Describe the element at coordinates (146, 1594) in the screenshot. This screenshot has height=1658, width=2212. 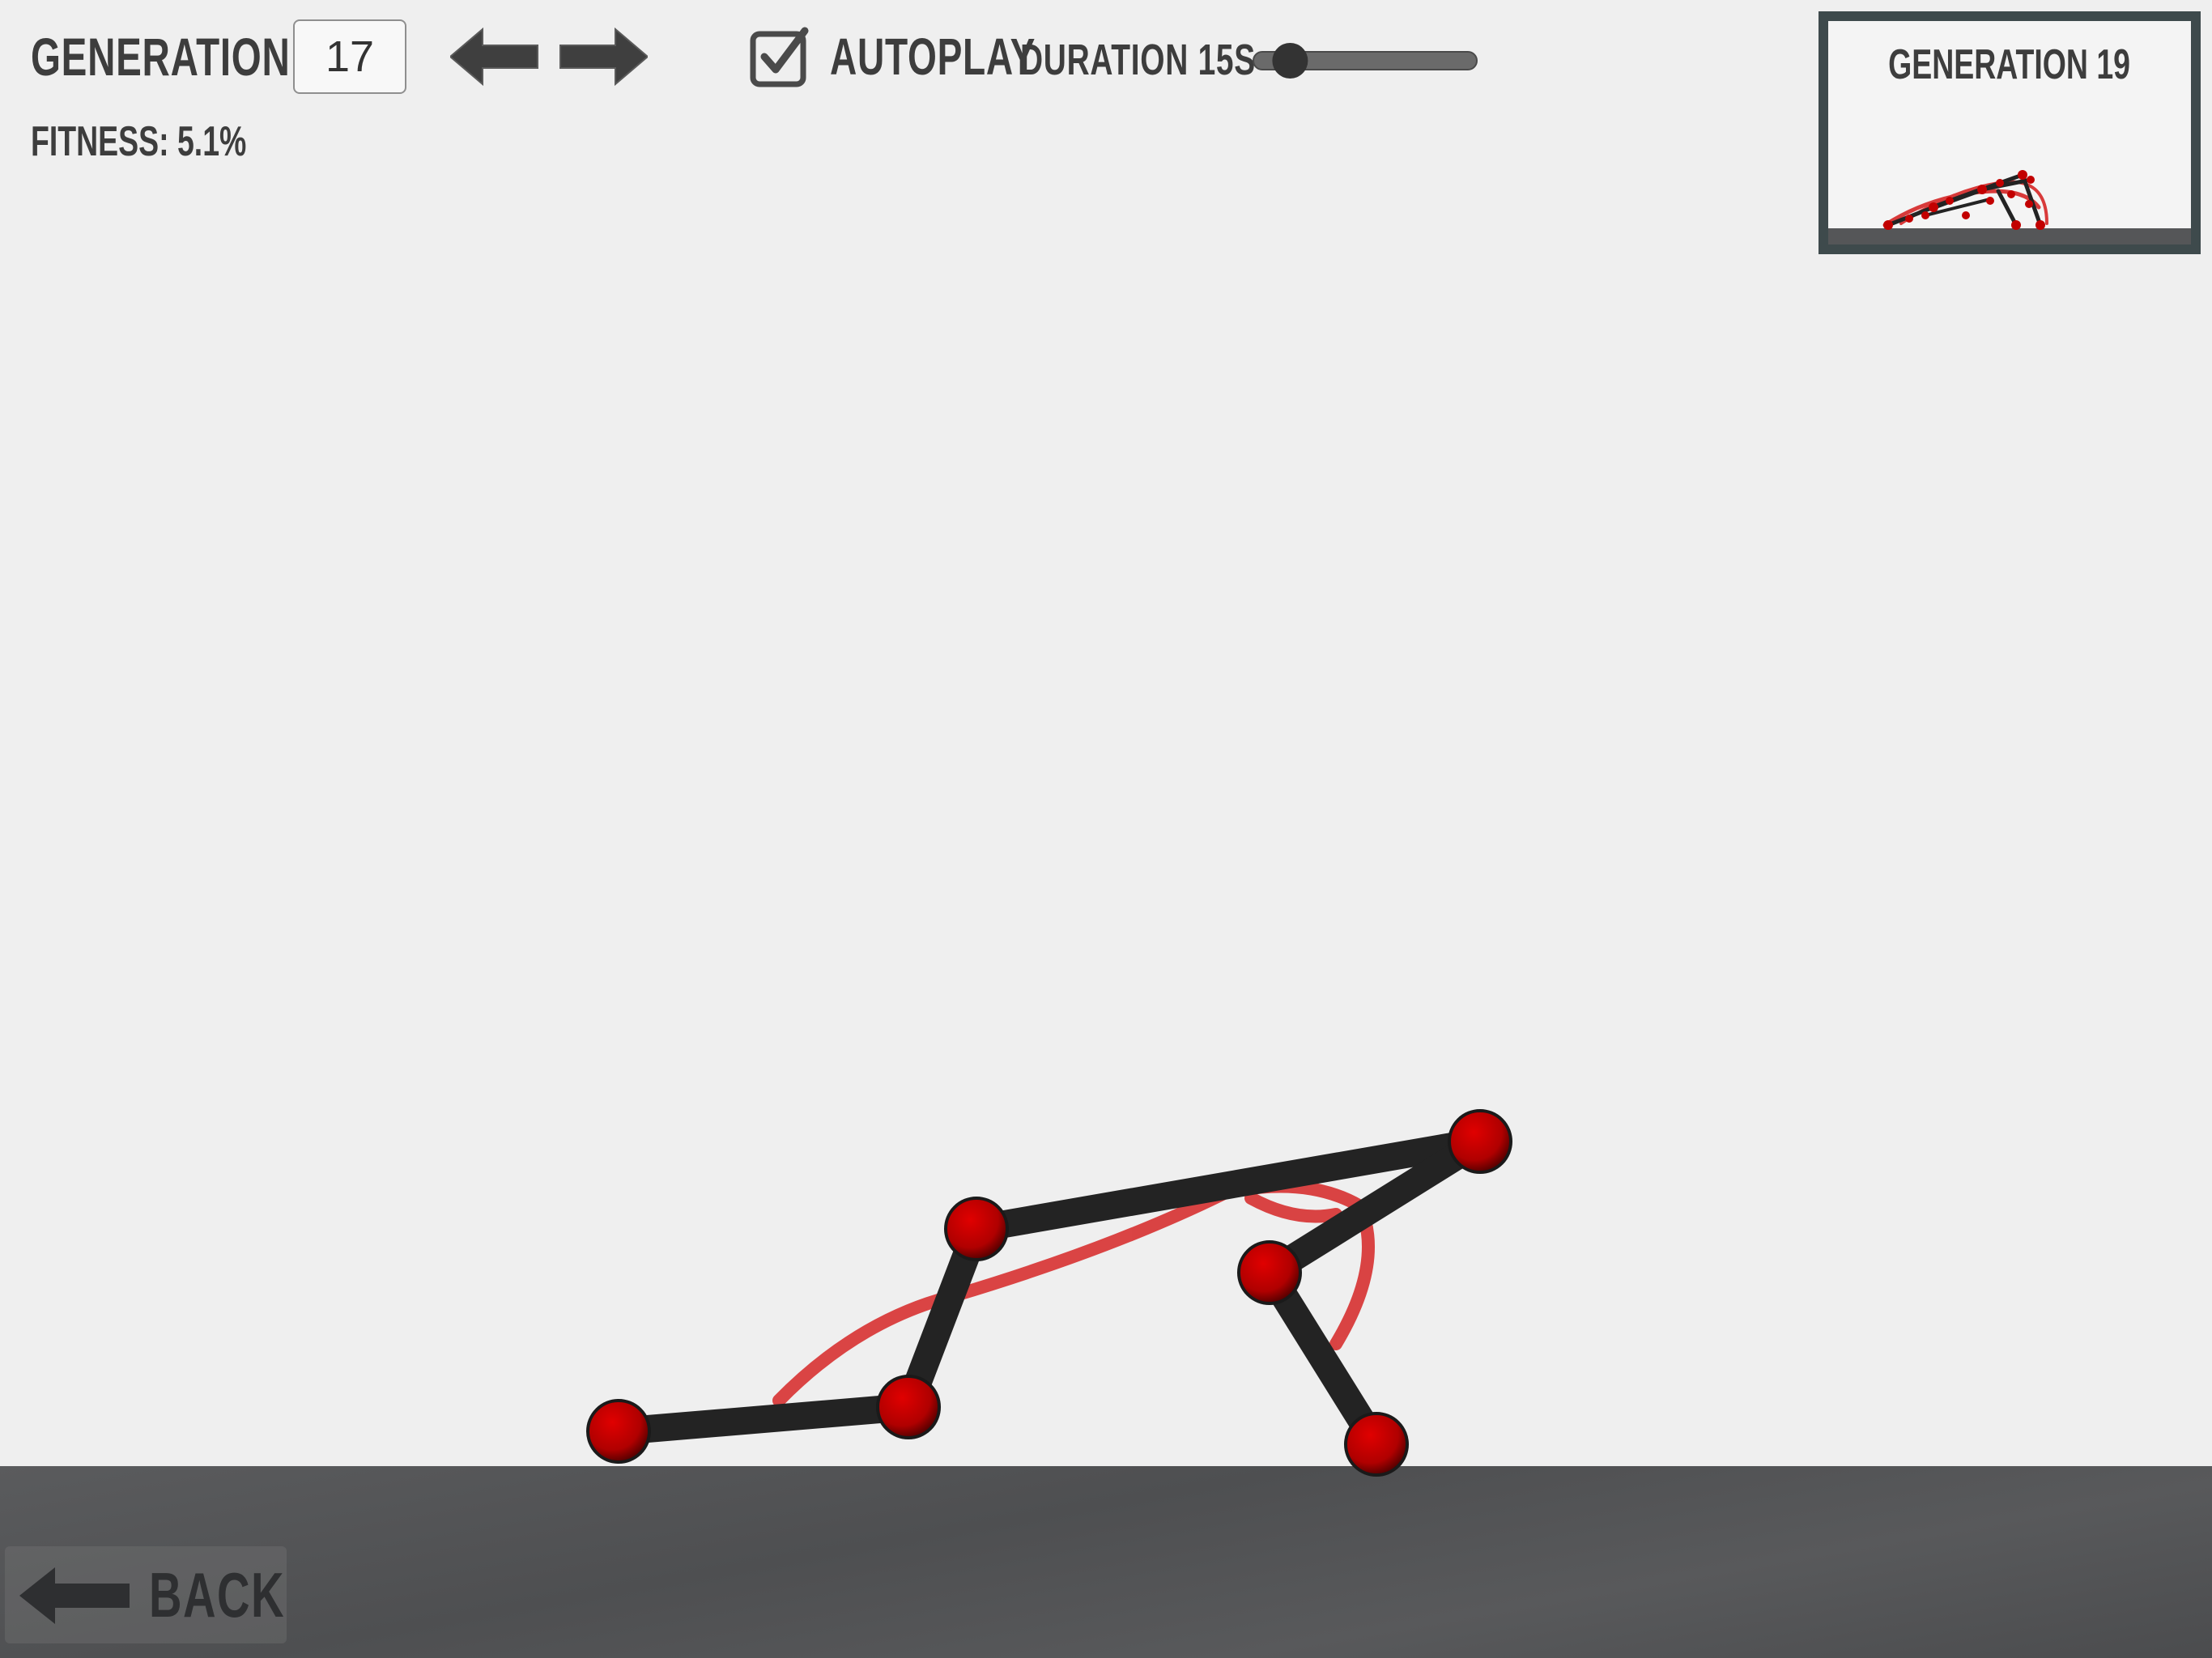
I see `back-button: BACK` at that location.